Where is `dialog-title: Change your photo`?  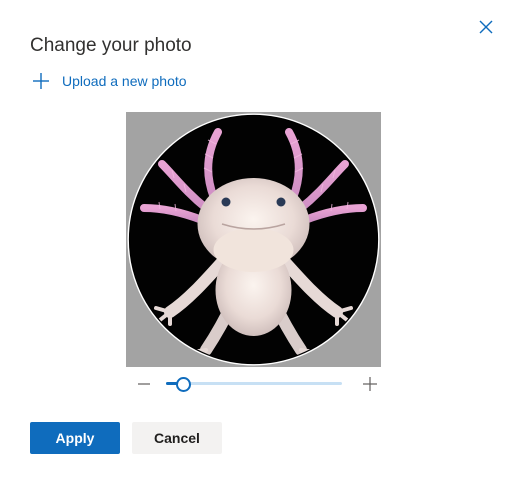
dialog-title: Change your photo is located at coordinates (111, 45).